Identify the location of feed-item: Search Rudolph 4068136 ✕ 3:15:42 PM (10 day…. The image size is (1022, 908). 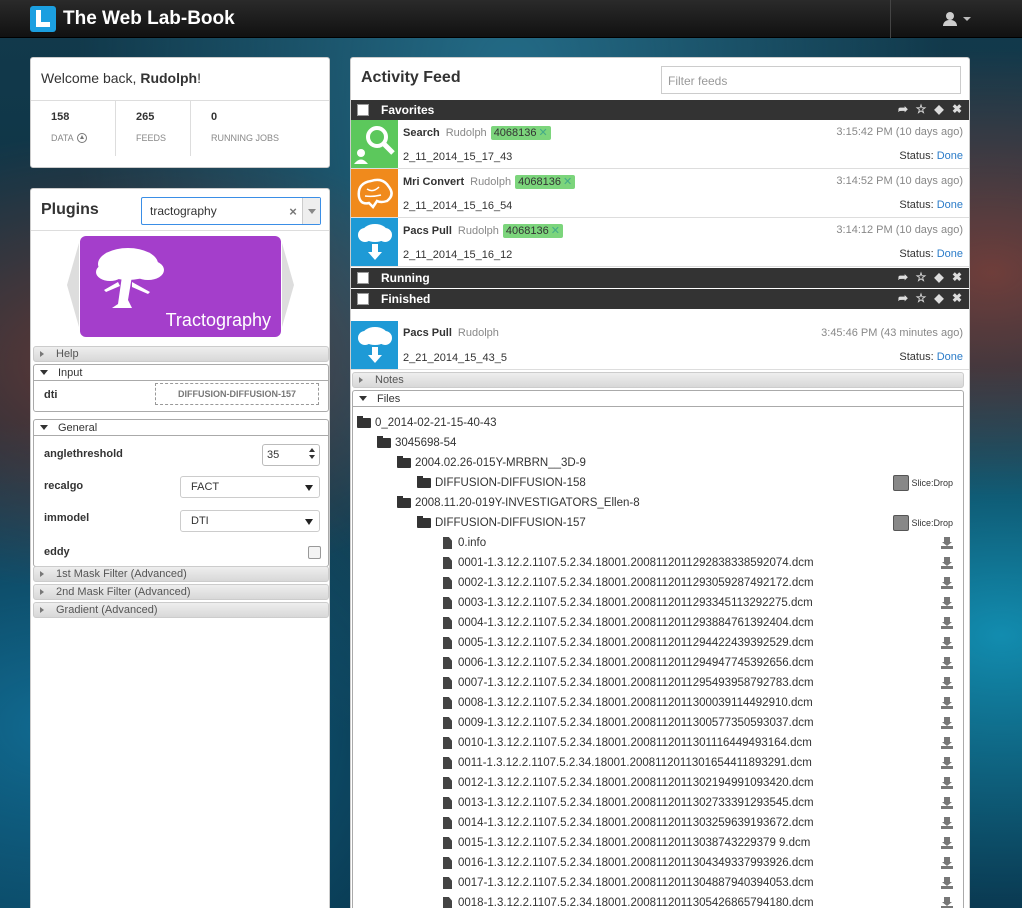
(660, 144).